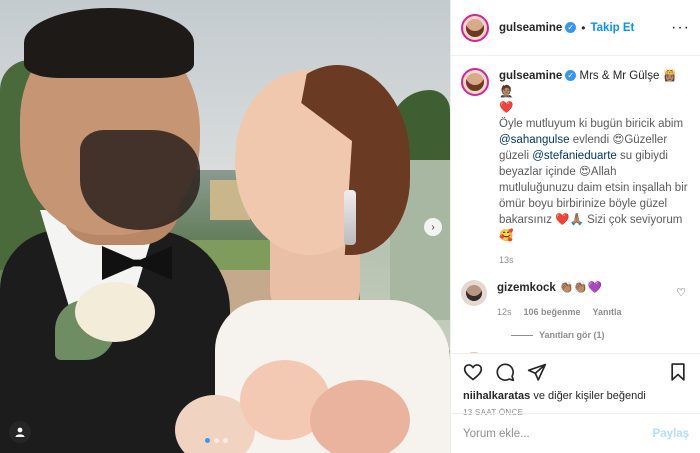 Image resolution: width=700 pixels, height=453 pixels. What do you see at coordinates (109, 43) in the screenshot?
I see `groom-hair` at bounding box center [109, 43].